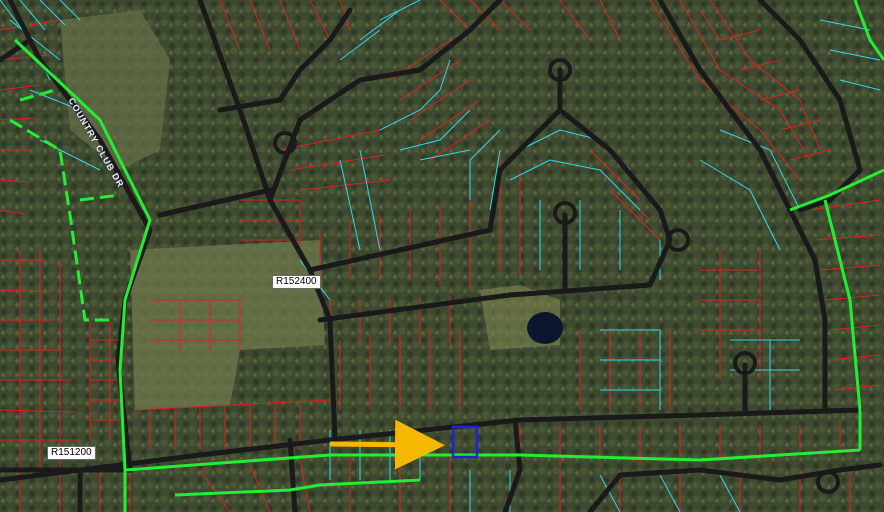 The width and height of the screenshot is (884, 512). Describe the element at coordinates (387, 444) in the screenshot. I see `arrow-icon` at that location.